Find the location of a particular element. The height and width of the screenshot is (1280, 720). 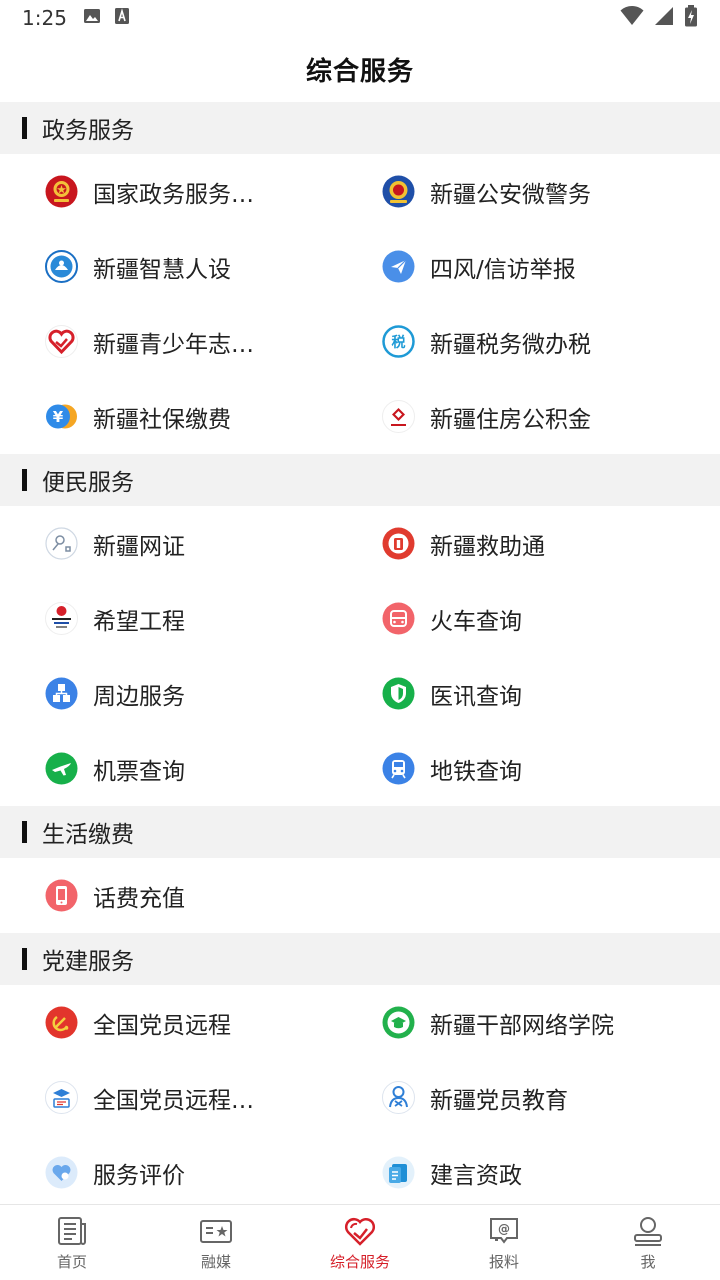

news-icon is located at coordinates (72, 1231).